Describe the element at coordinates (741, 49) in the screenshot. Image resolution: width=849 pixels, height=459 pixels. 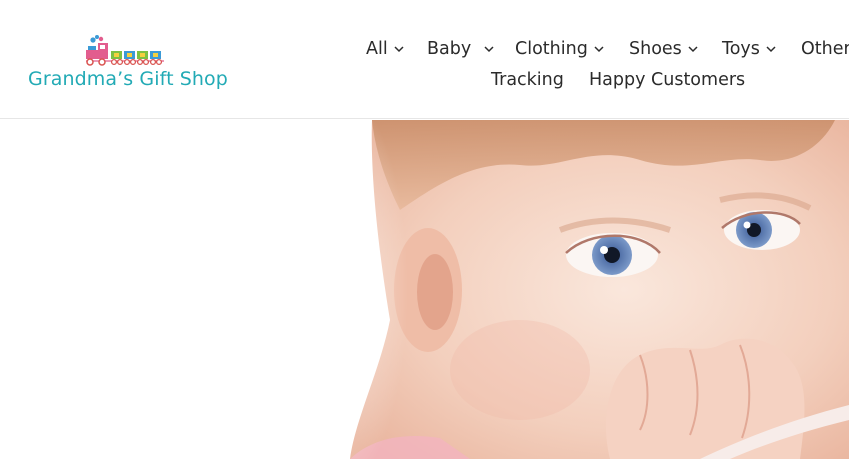
I see `nav-item-label: Toys` at that location.